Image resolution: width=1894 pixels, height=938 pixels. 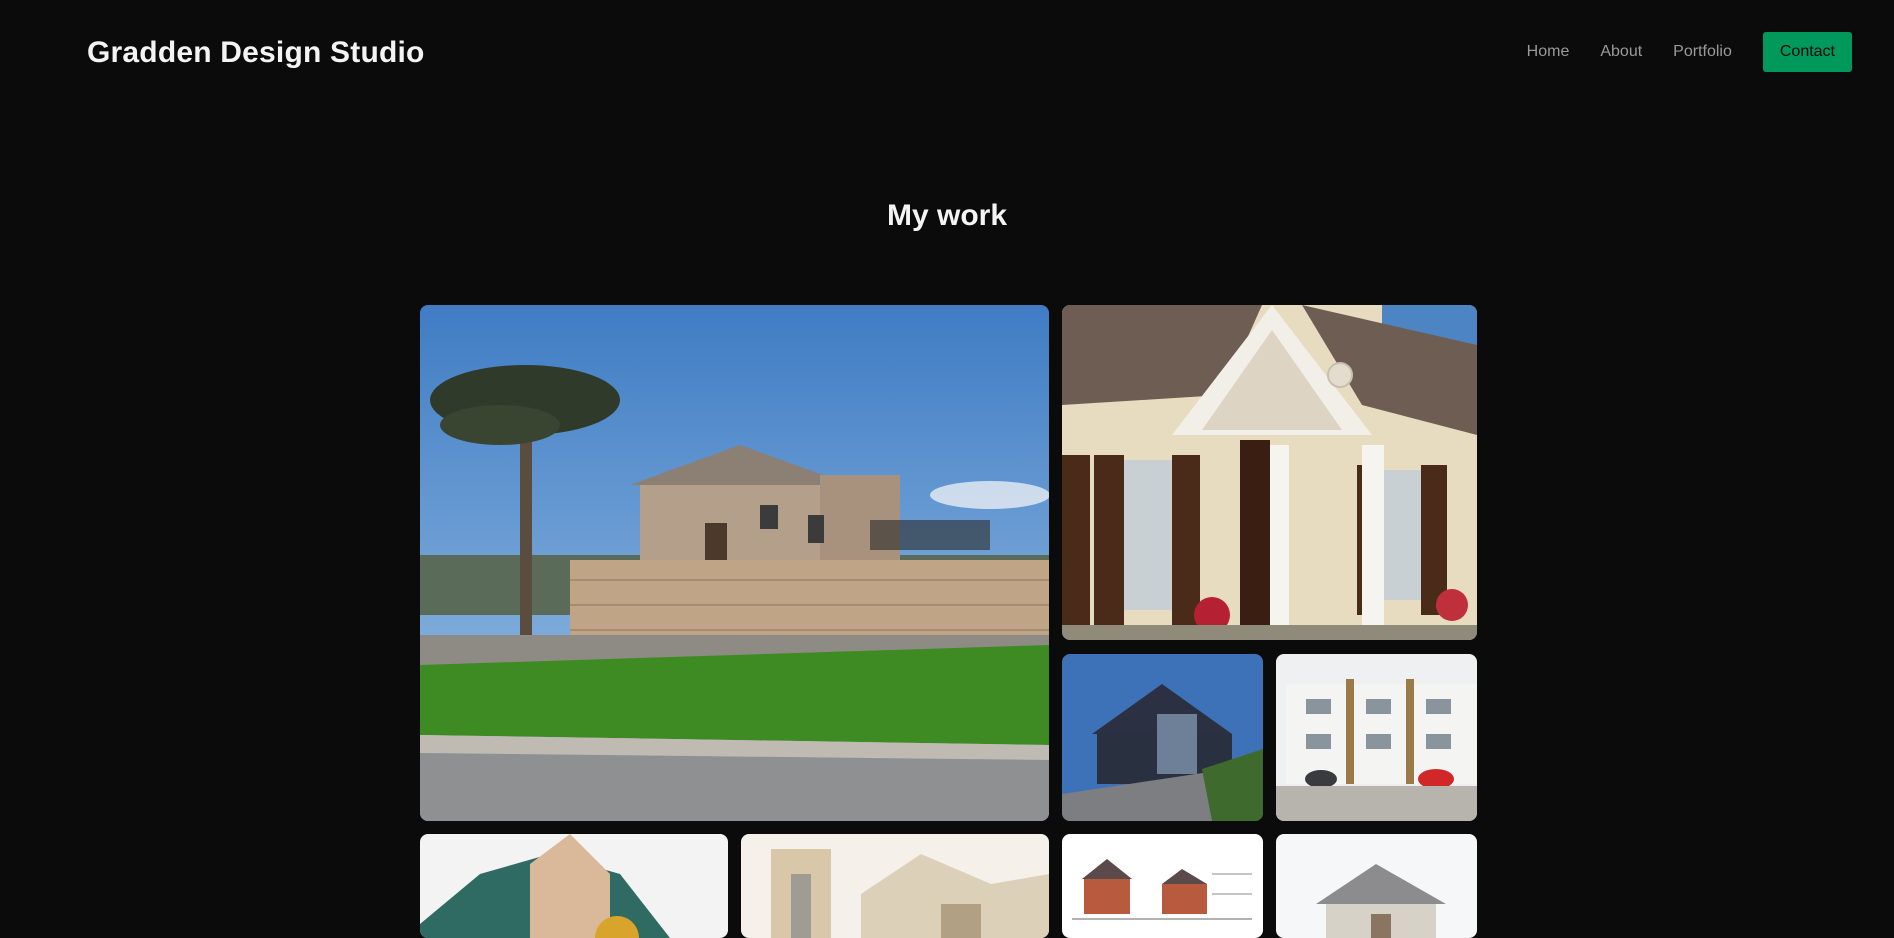 I want to click on section-heading: My work, so click(x=947, y=215).